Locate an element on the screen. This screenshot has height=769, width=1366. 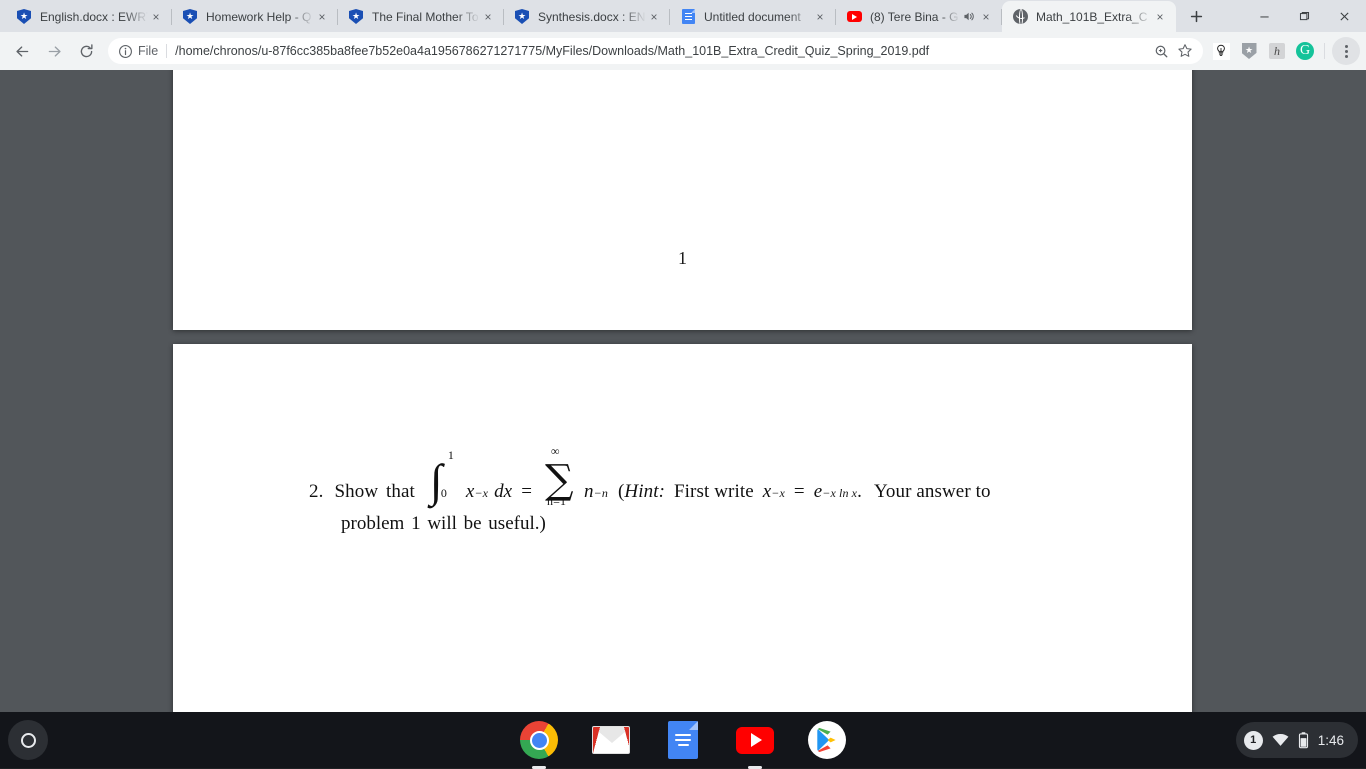
close-window-button is located at coordinates (1344, 16).